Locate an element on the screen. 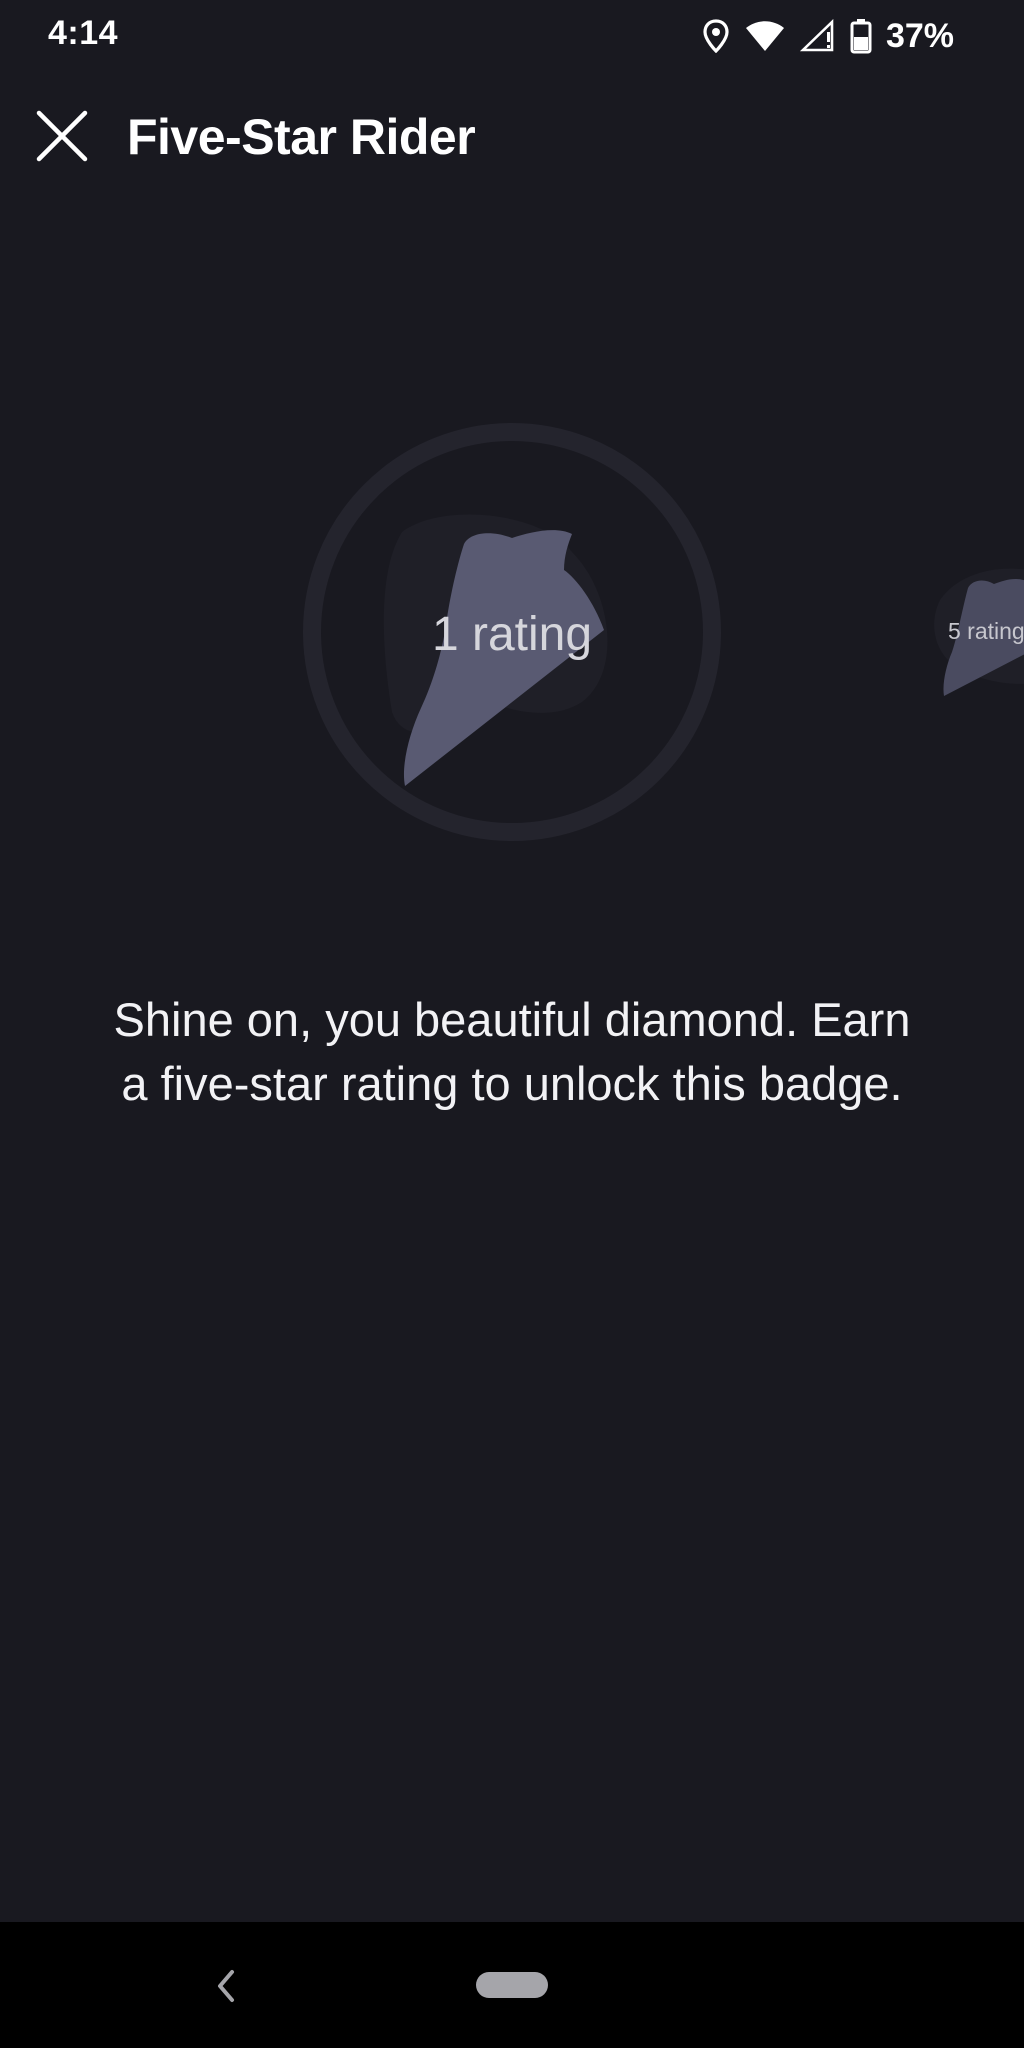 The image size is (1024, 2048). badge-next: 5 rating is located at coordinates (976, 640).